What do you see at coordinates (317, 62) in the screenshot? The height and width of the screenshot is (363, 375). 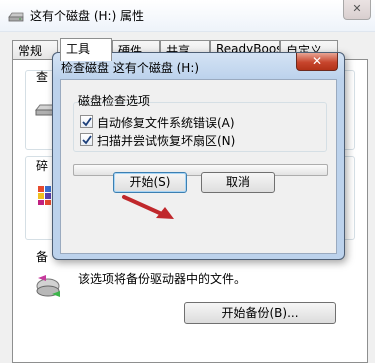 I see `dialog-close-button: ✕` at bounding box center [317, 62].